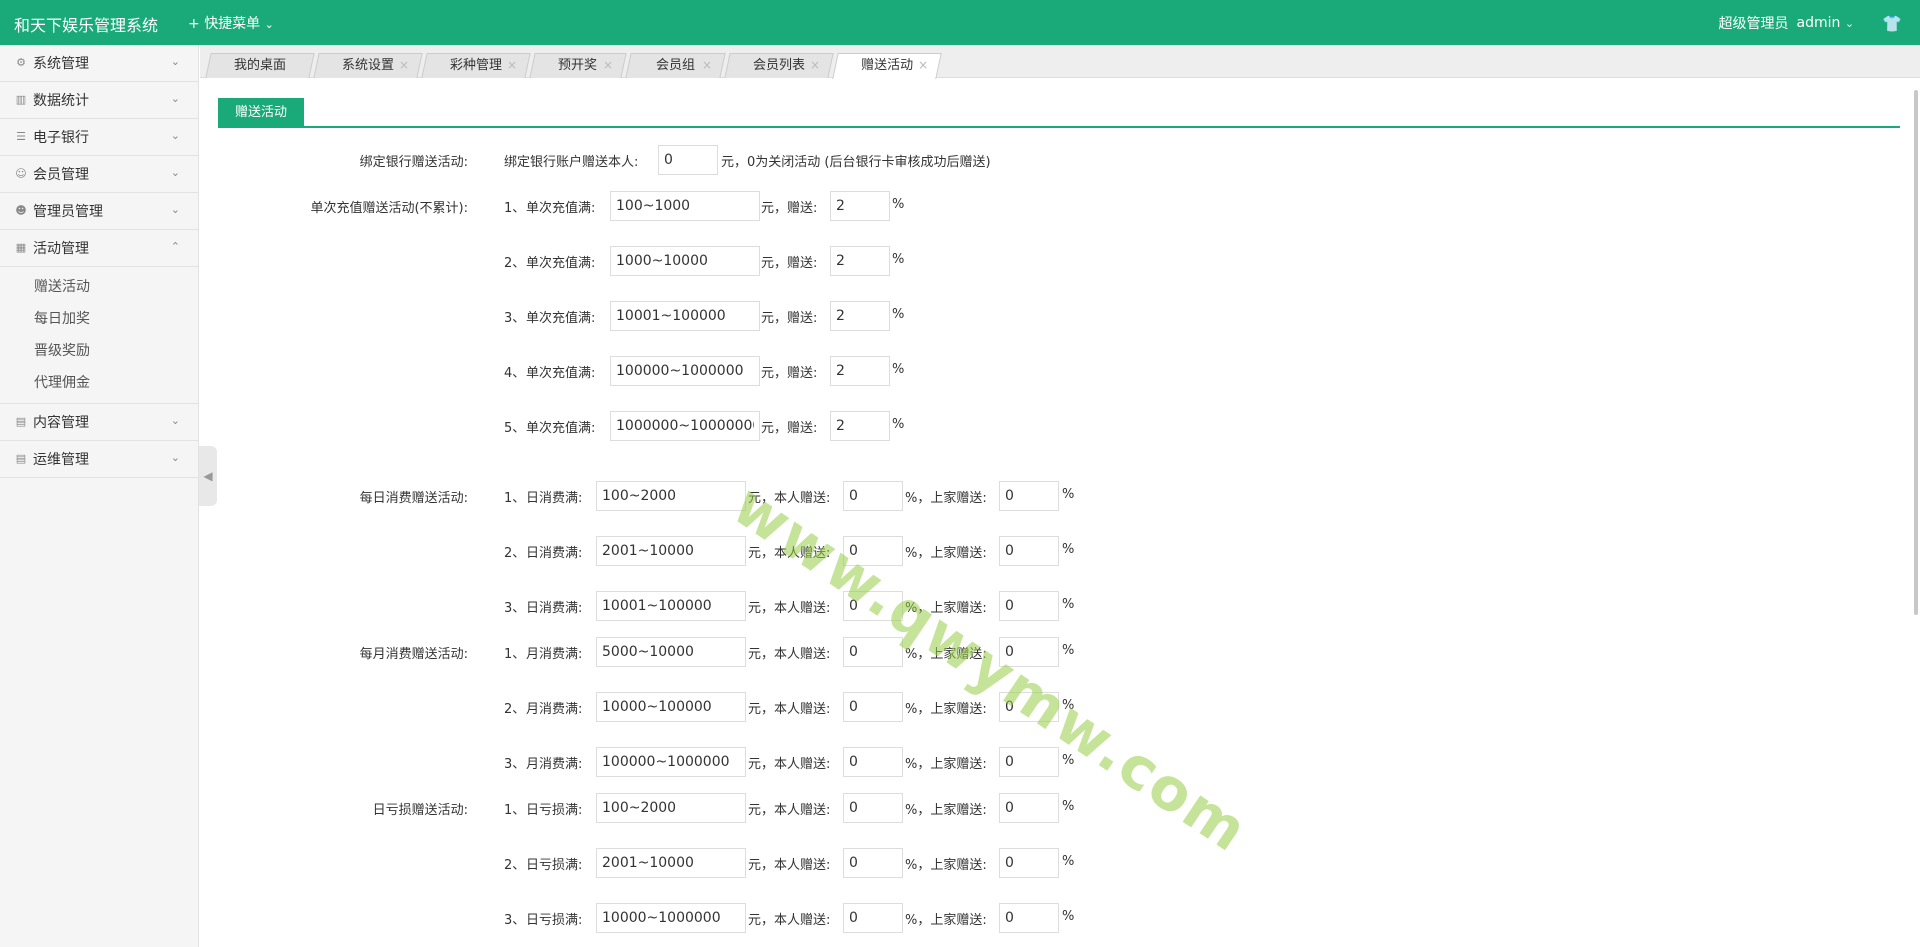 The image size is (1920, 947). Describe the element at coordinates (99, 383) in the screenshot. I see `submenu-item-commission: 代理佣金` at that location.